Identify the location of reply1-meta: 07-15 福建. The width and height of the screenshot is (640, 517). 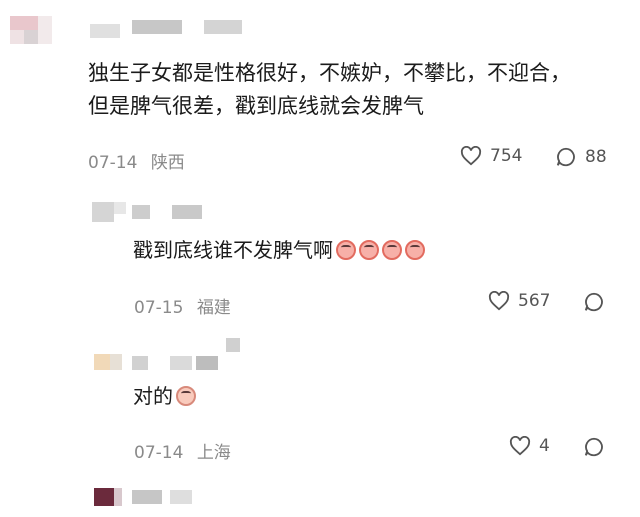
(182, 305).